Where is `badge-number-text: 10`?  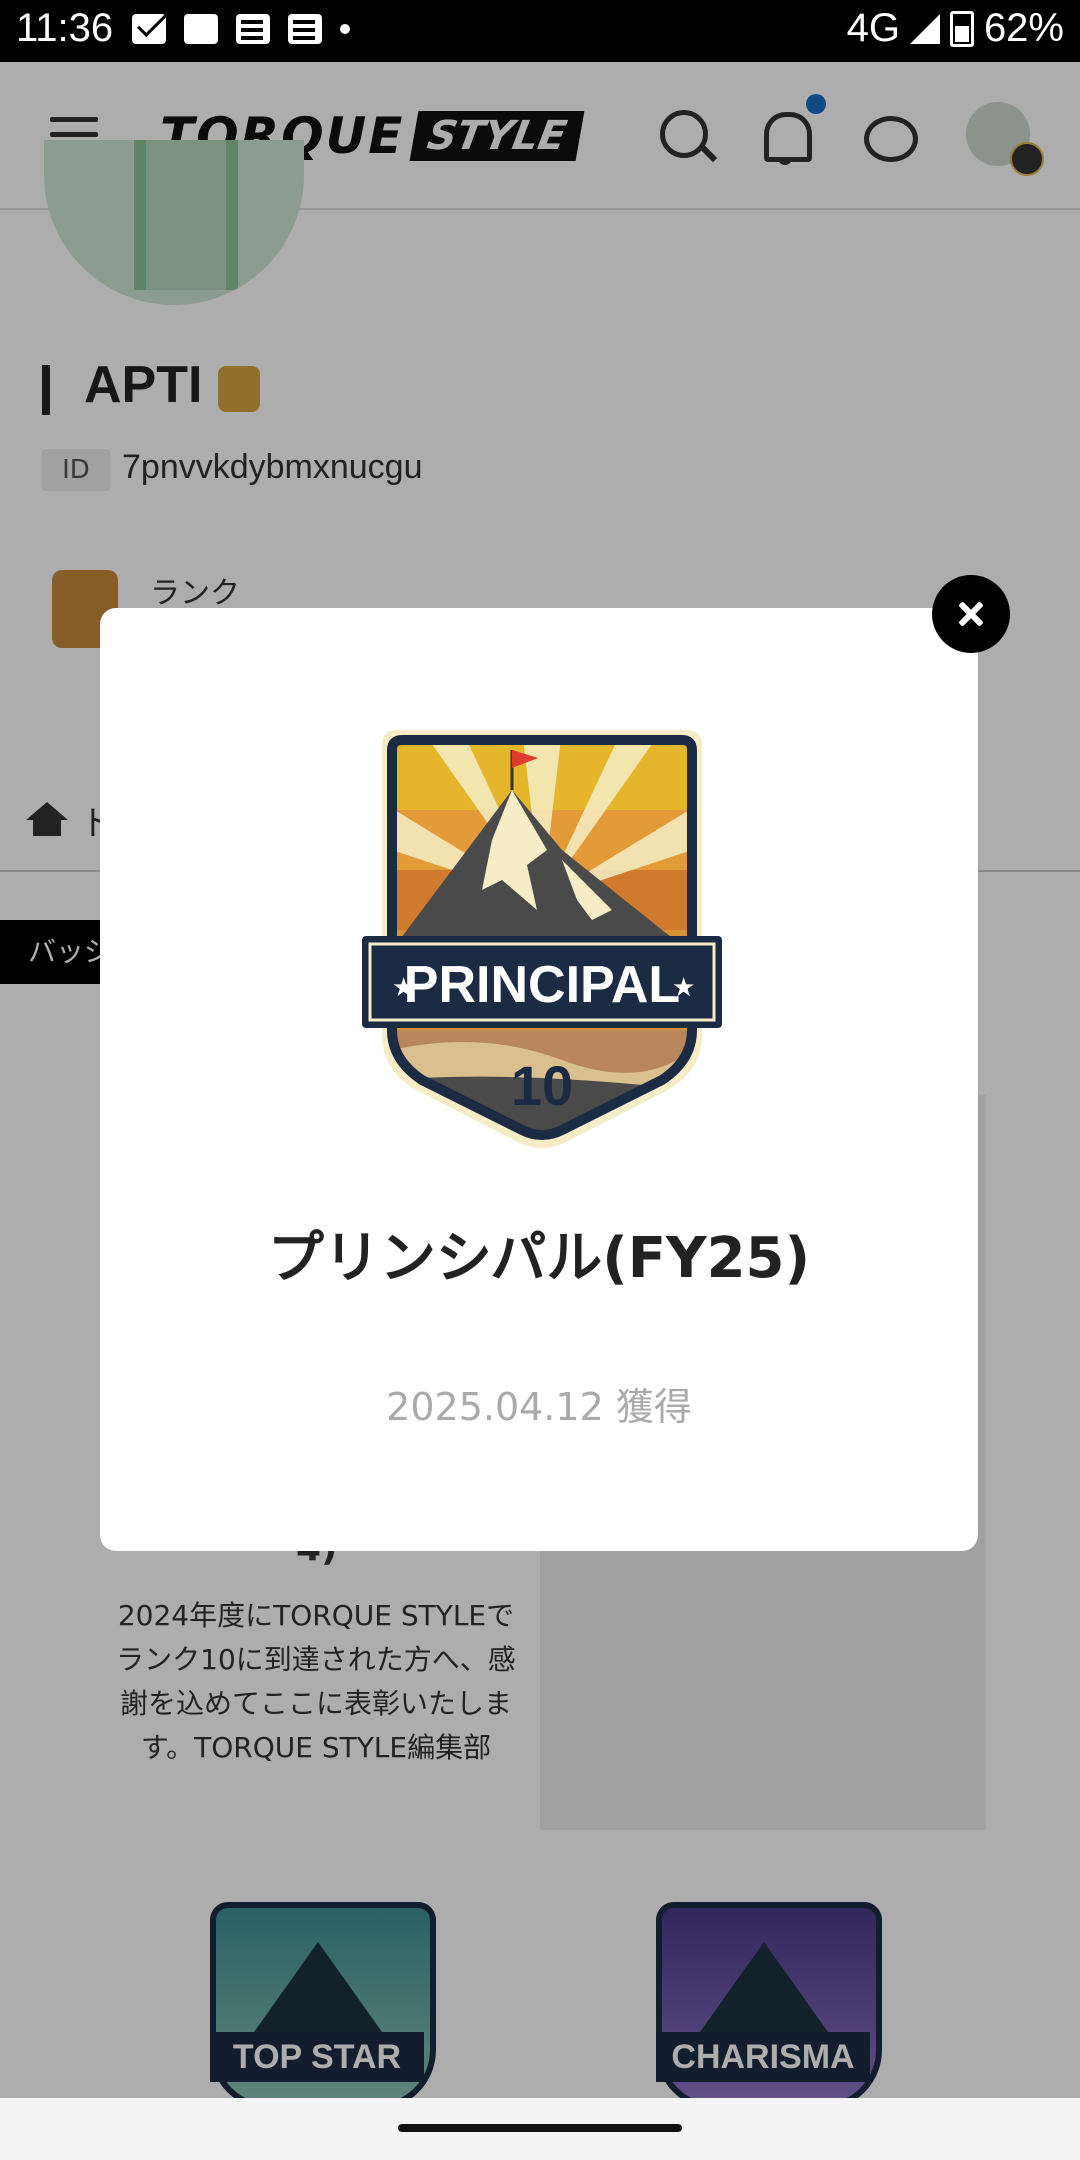
badge-number-text: 10 is located at coordinates (542, 1085).